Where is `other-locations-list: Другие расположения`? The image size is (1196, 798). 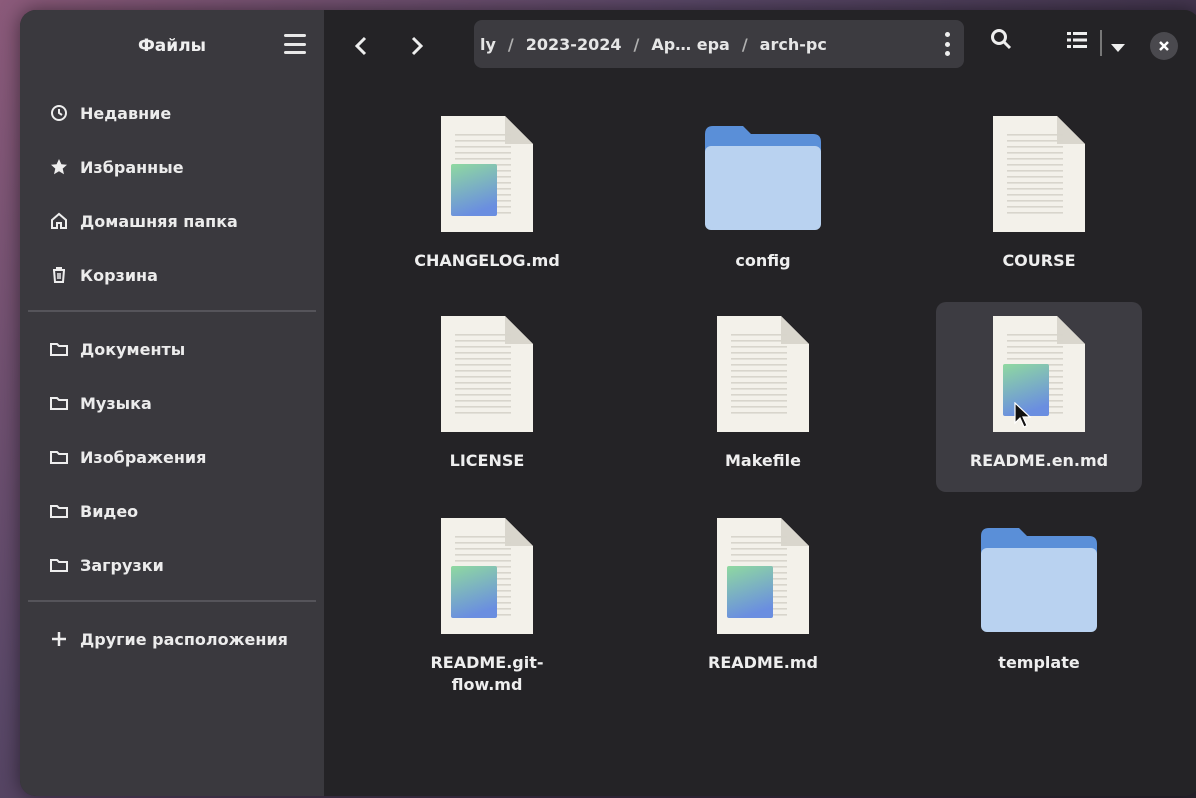
other-locations-list: Другие расположения is located at coordinates (172, 639).